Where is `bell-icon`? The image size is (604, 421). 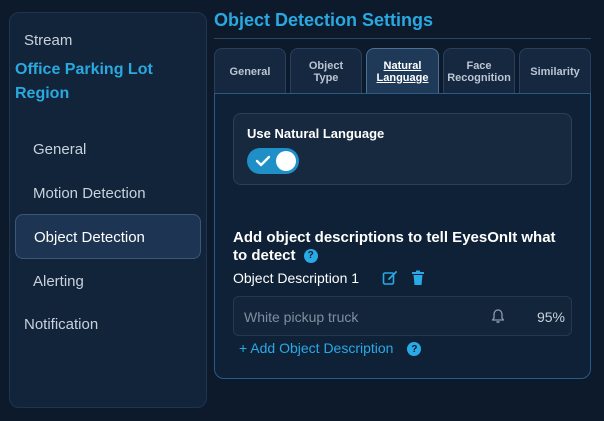
bell-icon is located at coordinates (498, 316).